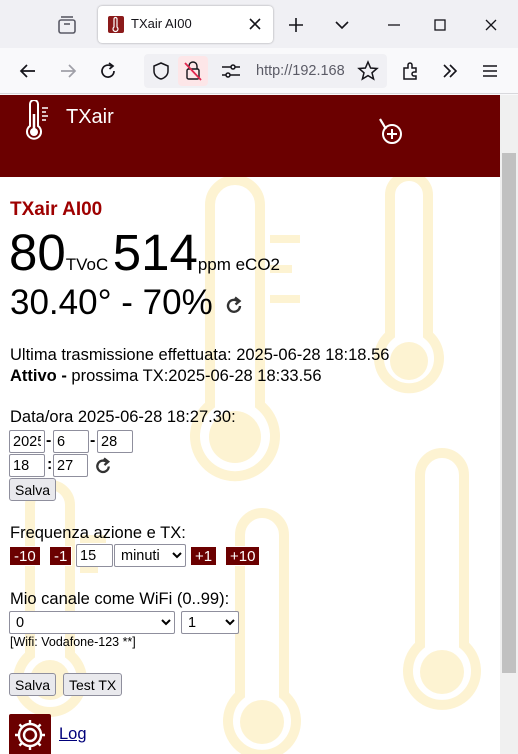 The height and width of the screenshot is (754, 518). I want to click on minus-10-button: -10, so click(25, 556).